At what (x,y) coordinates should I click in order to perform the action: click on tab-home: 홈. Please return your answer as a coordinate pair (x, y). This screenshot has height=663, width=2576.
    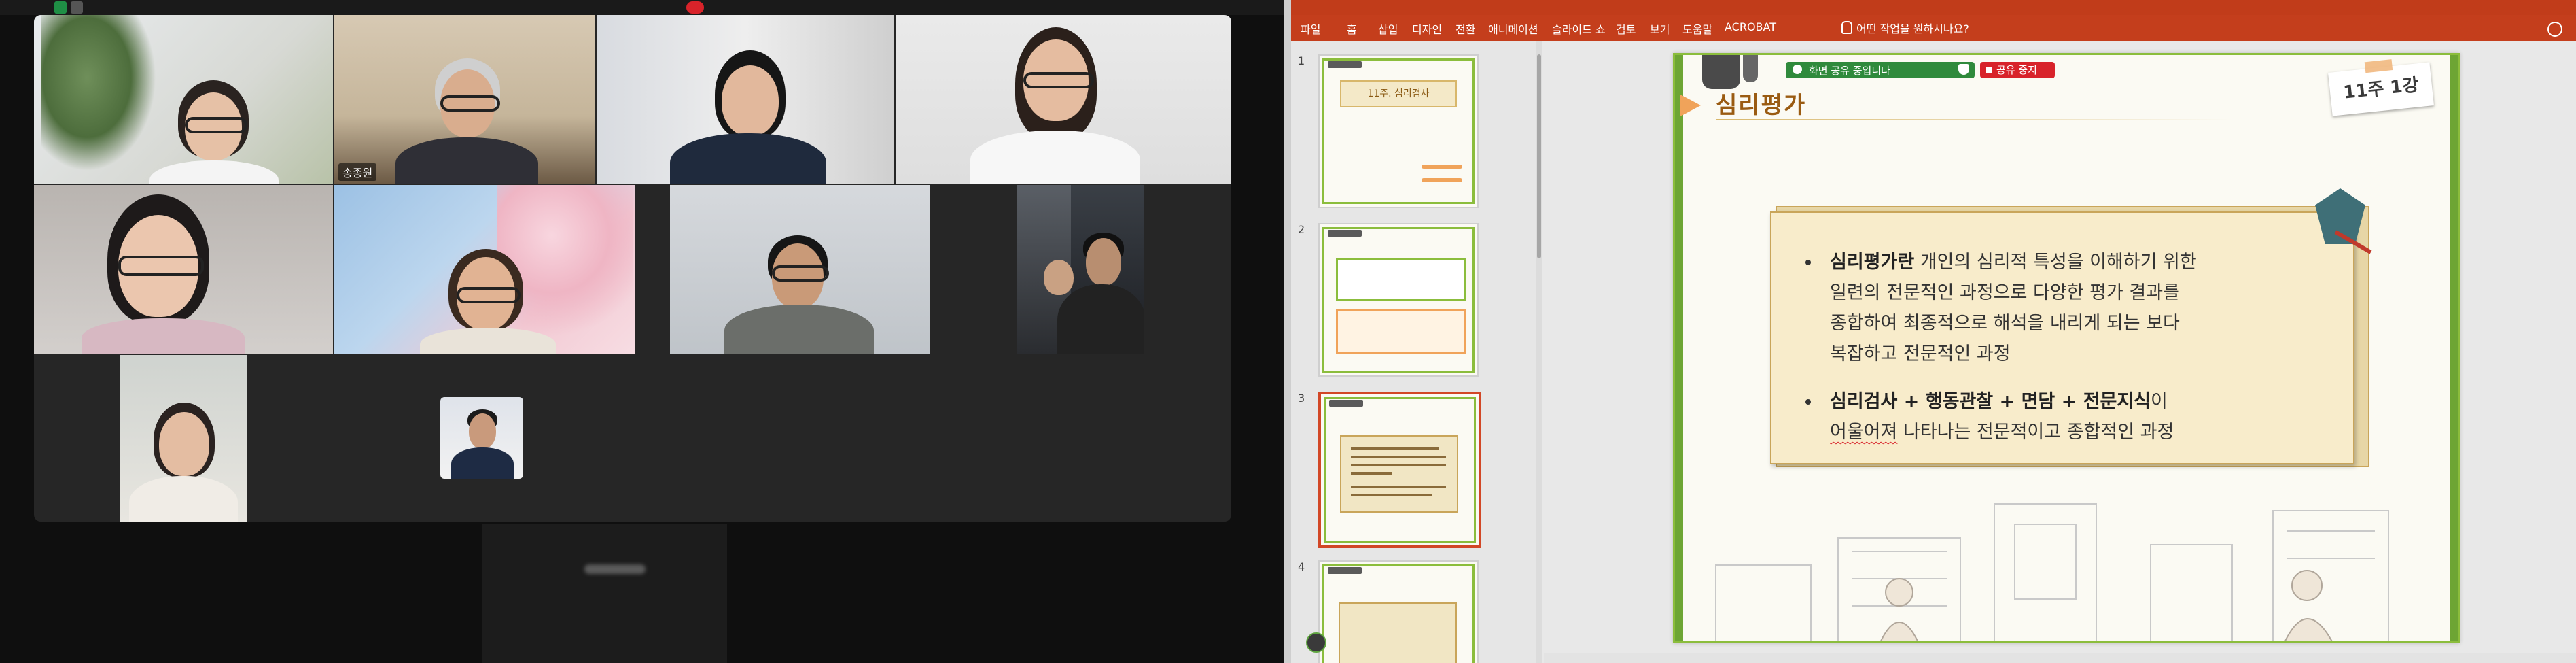
    Looking at the image, I should click on (1352, 29).